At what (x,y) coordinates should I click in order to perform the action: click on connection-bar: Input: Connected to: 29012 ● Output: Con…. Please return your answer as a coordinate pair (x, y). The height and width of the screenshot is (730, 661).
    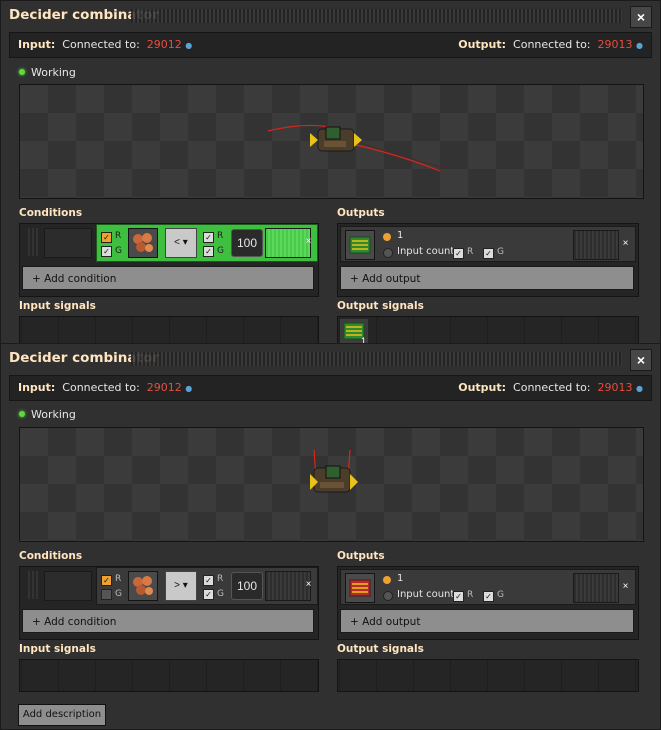
    Looking at the image, I should click on (330, 45).